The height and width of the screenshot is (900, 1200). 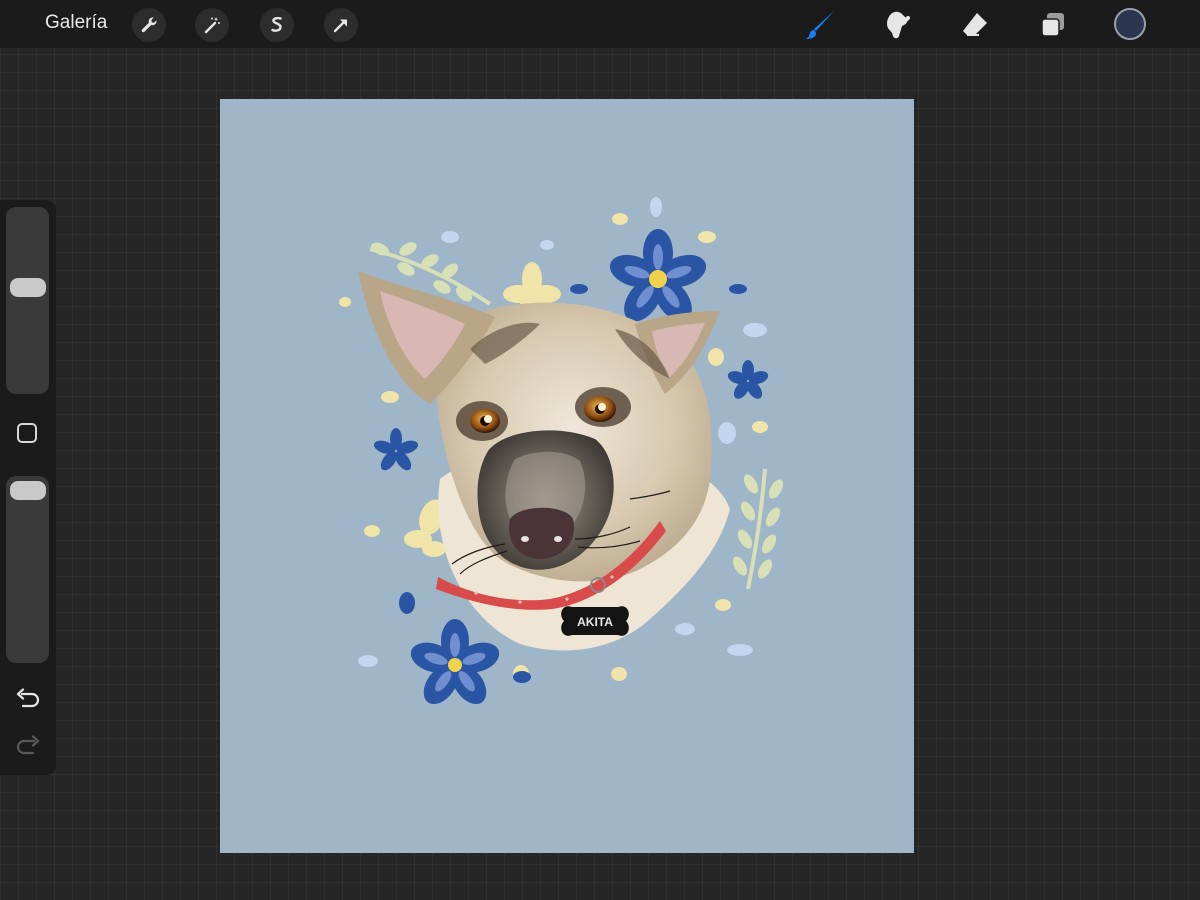 I want to click on undo-icon, so click(x=28, y=700).